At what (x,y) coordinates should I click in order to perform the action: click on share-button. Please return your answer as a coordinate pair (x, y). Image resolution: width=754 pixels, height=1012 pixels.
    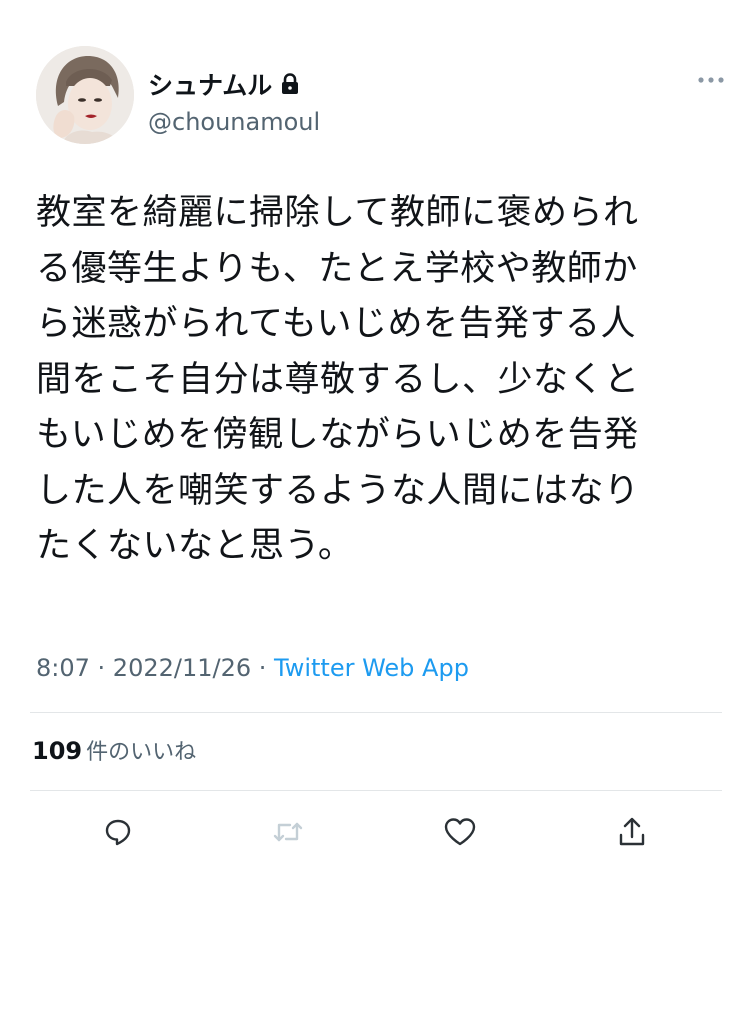
    Looking at the image, I should click on (632, 832).